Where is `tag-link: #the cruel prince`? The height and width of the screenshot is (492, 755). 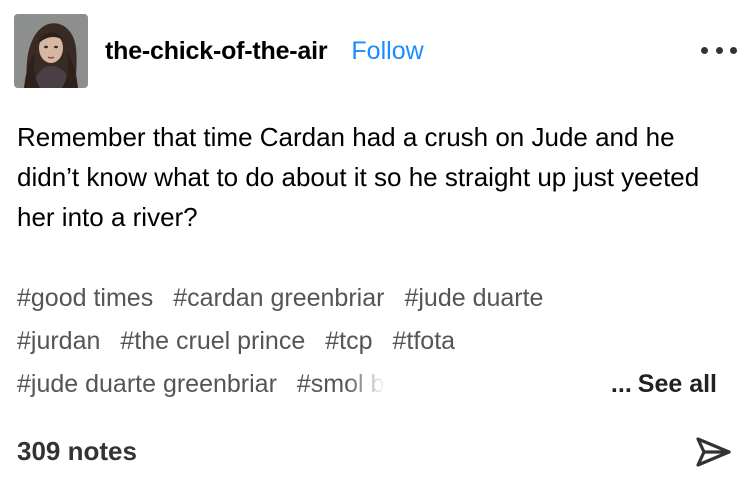 tag-link: #the cruel prince is located at coordinates (212, 341).